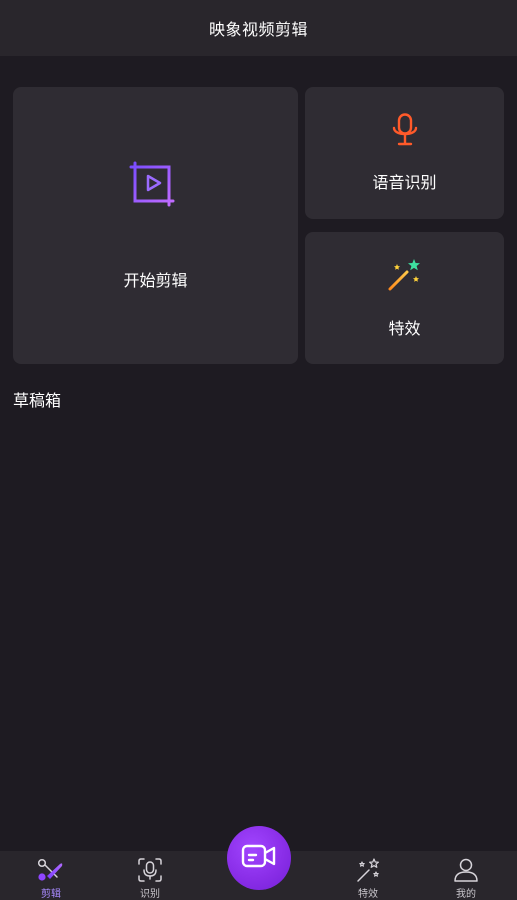  I want to click on tab-recognize-label: 识别, so click(150, 894).